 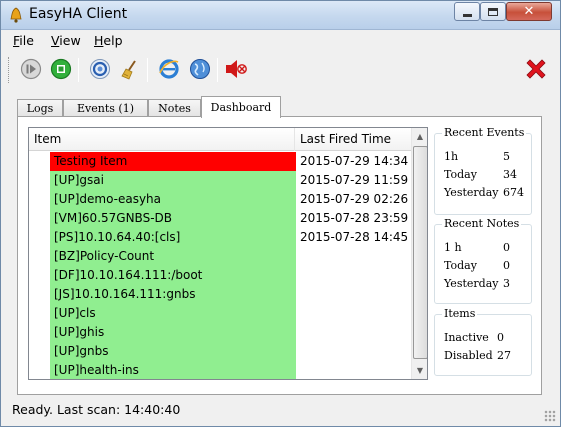 I want to click on exit-button, so click(x=536, y=69).